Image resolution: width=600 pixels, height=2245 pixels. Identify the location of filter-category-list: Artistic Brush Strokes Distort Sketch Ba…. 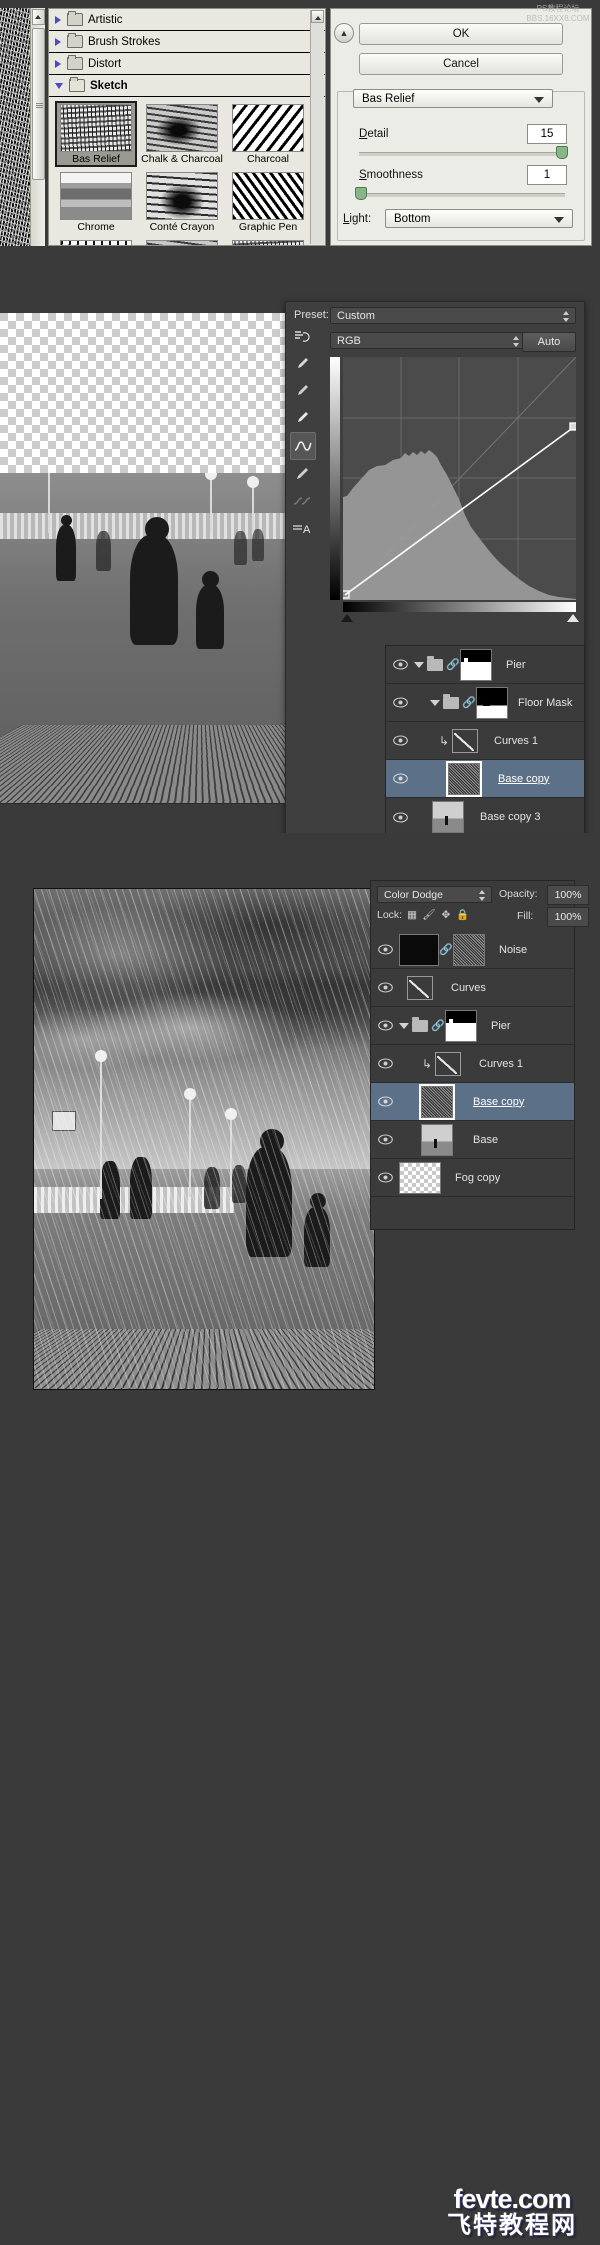
(187, 127).